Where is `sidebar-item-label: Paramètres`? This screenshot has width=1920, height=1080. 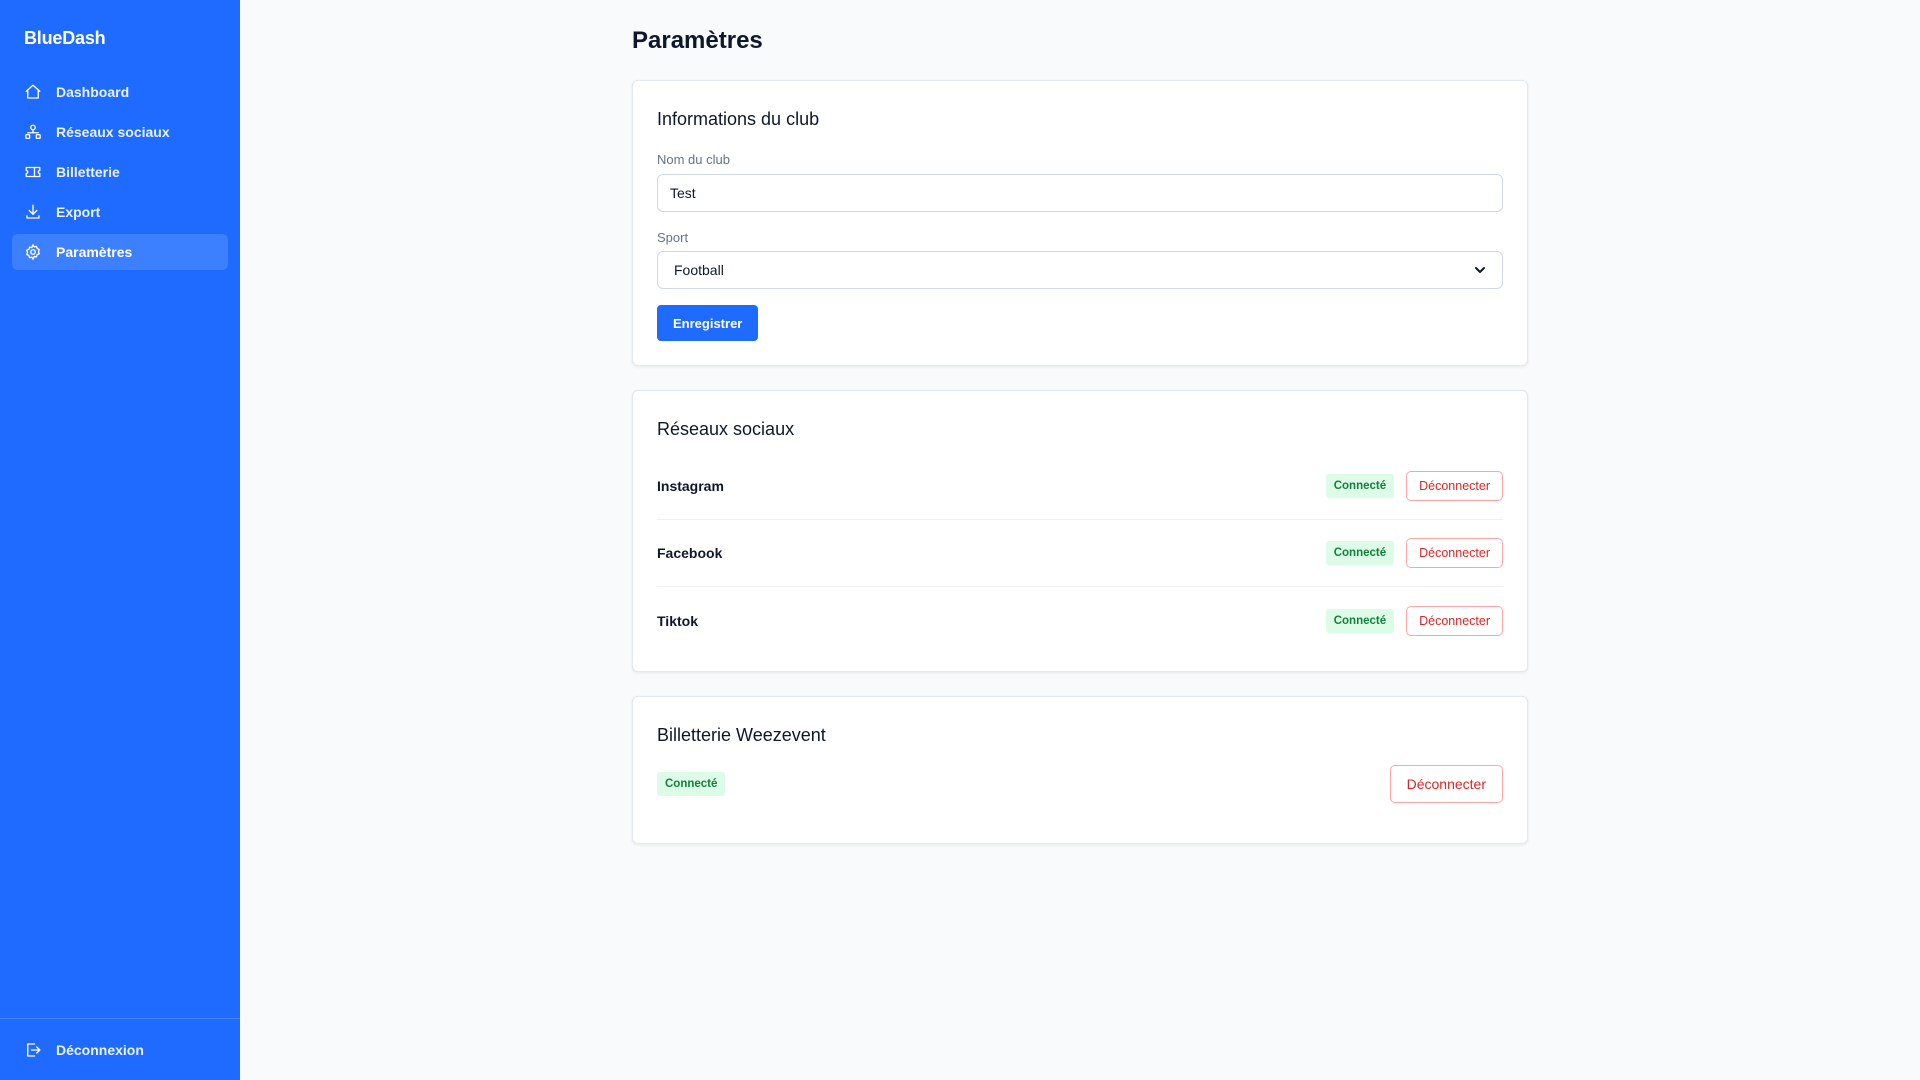
sidebar-item-label: Paramètres is located at coordinates (94, 252).